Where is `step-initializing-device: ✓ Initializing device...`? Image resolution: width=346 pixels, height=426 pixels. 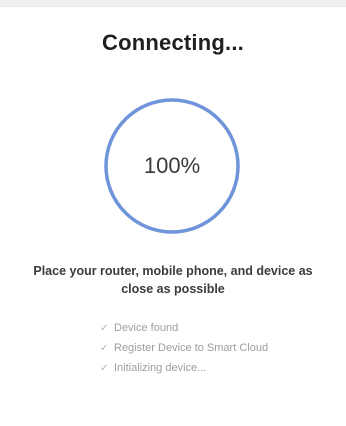
step-initializing-device: ✓ Initializing device... is located at coordinates (184, 368).